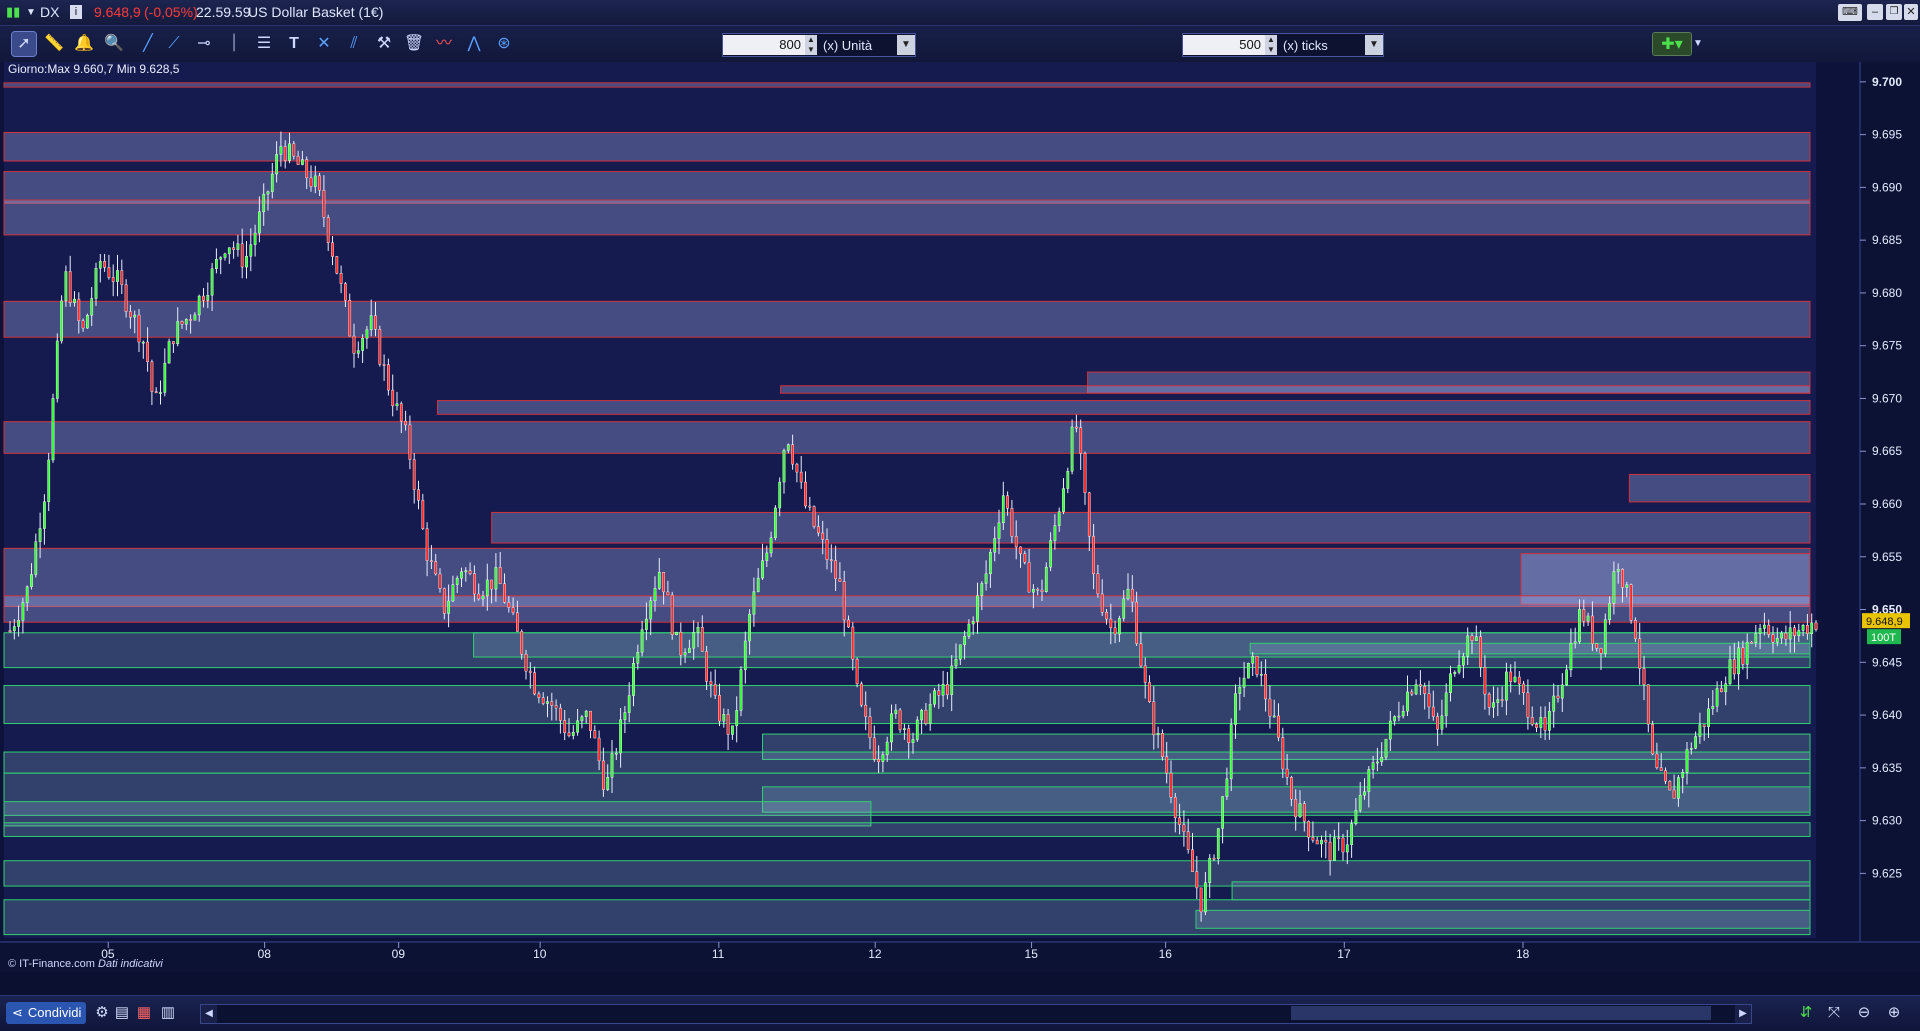 This screenshot has height=1031, width=1920. Describe the element at coordinates (324, 44) in the screenshot. I see `cross-line-tool-icon: ✕` at that location.